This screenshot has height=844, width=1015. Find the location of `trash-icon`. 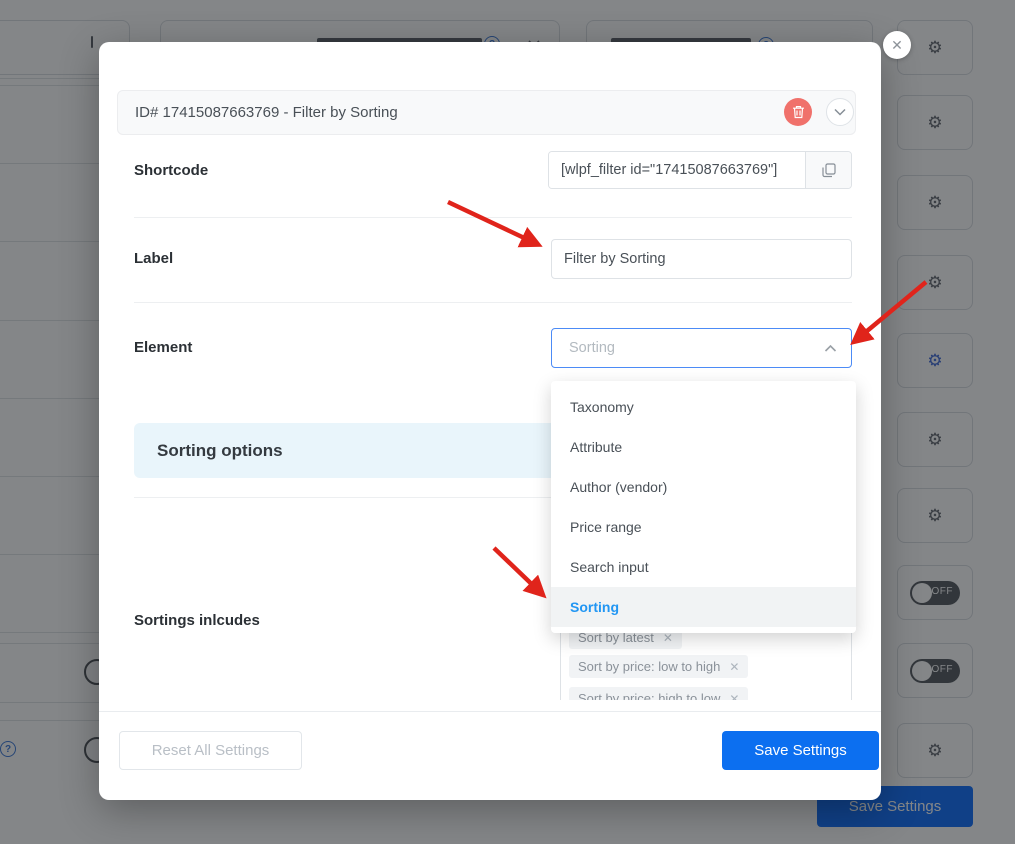

trash-icon is located at coordinates (798, 112).